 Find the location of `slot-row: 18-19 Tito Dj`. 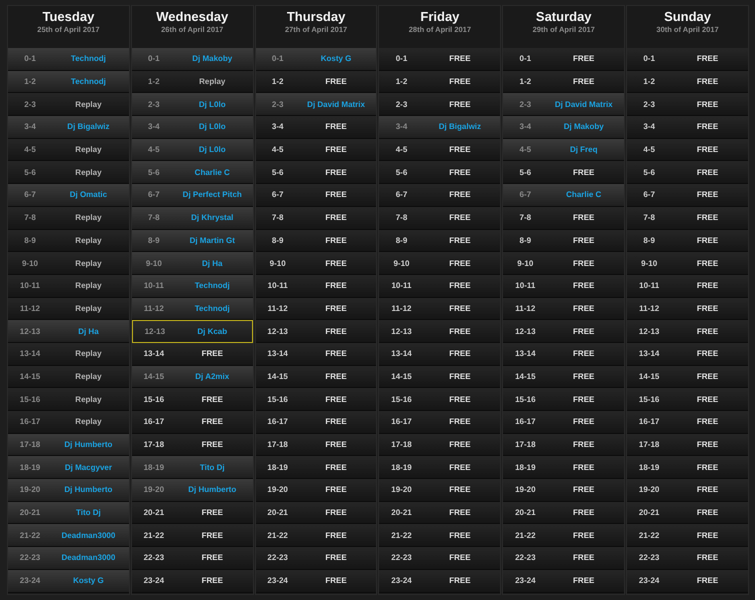

slot-row: 18-19 Tito Dj is located at coordinates (192, 468).